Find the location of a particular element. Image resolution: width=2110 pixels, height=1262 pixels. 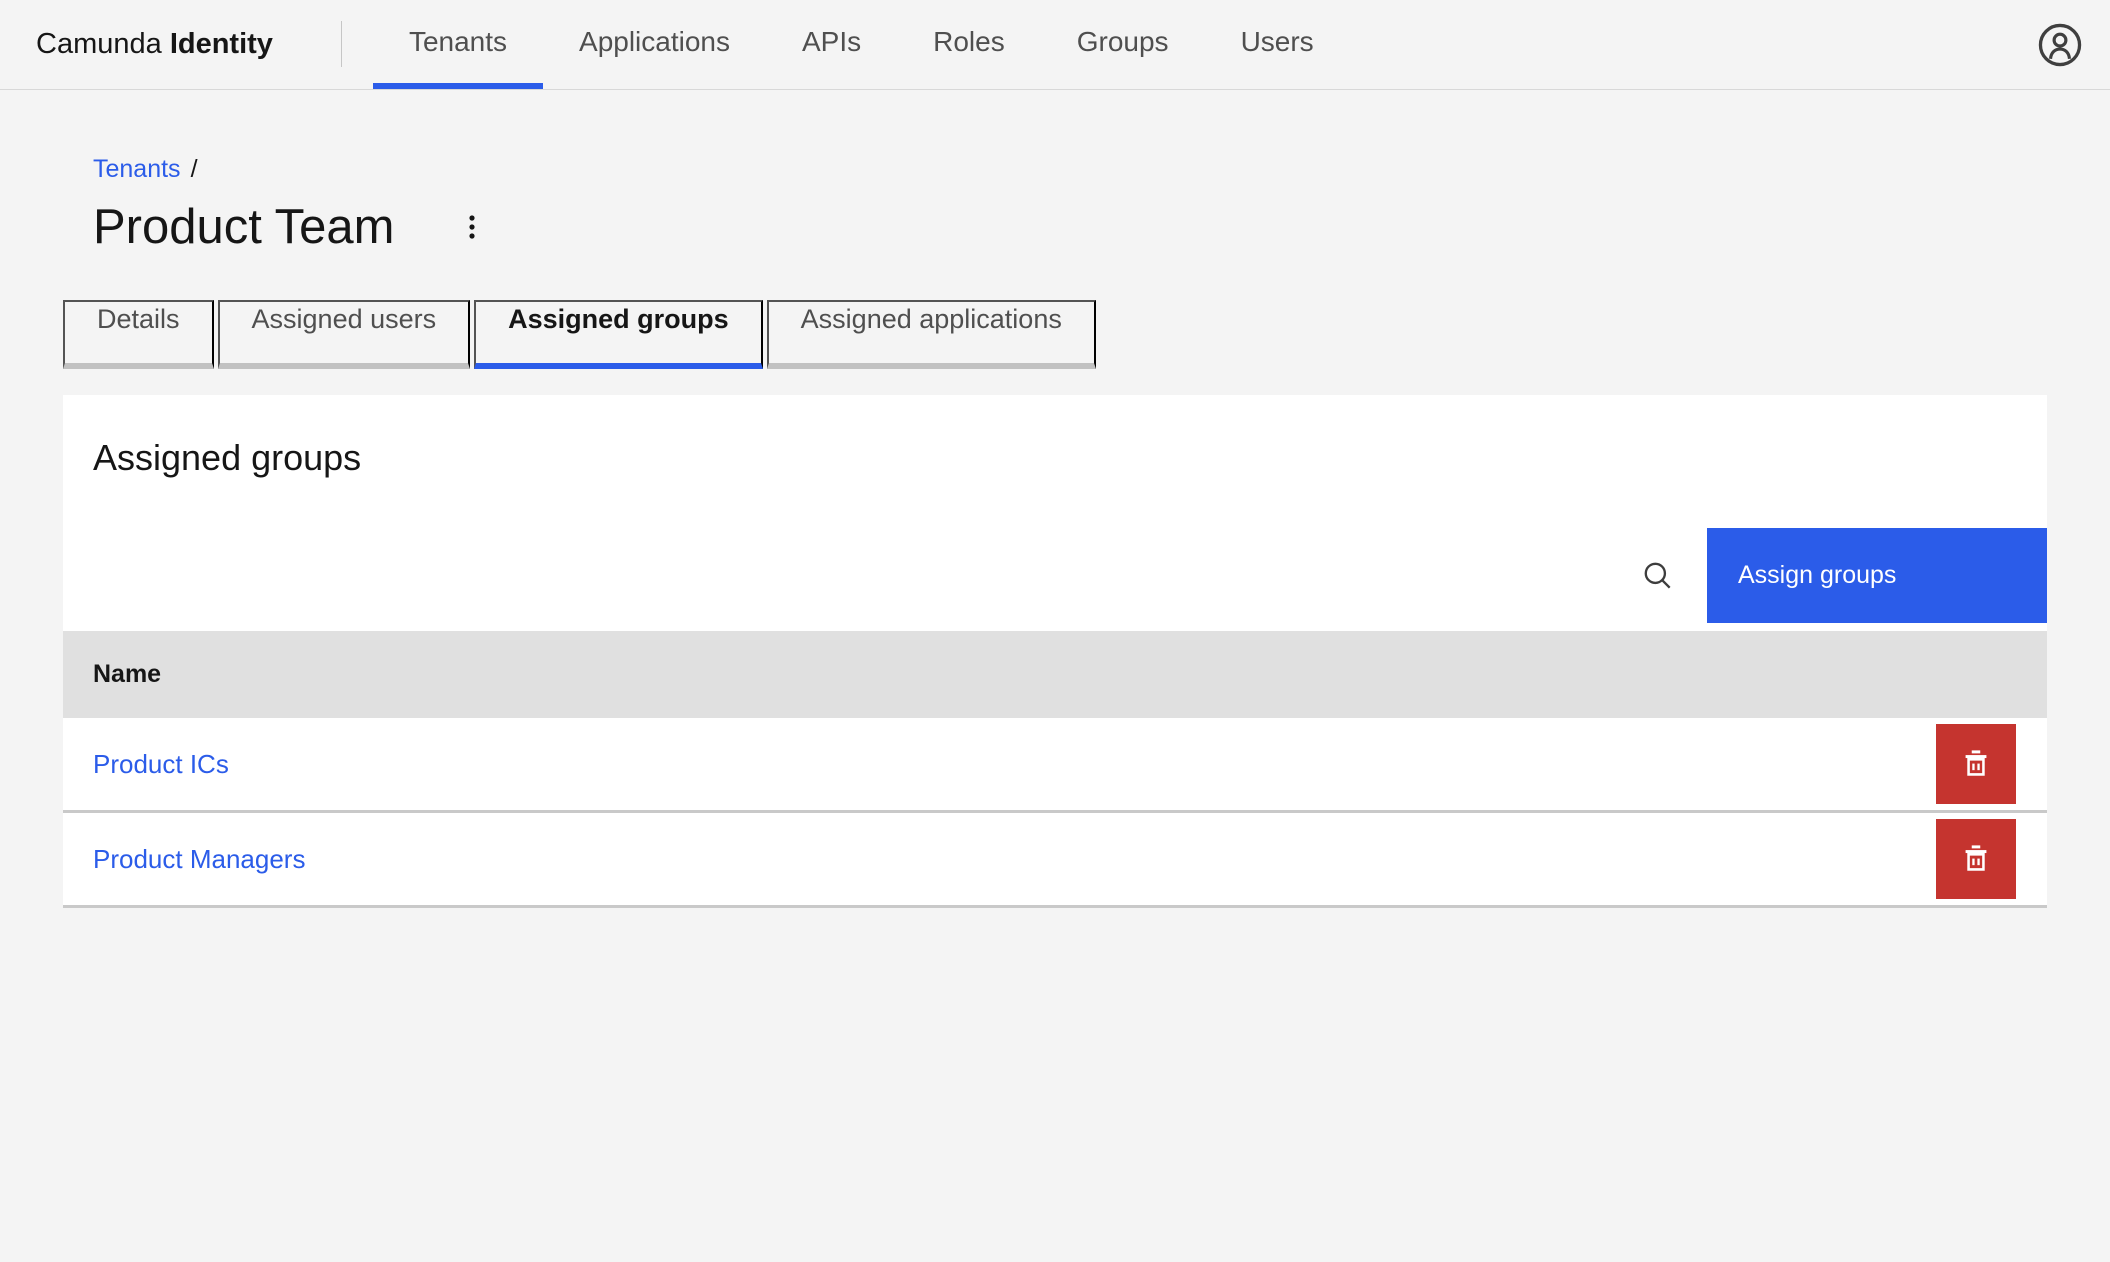

title-row: Product Team is located at coordinates (1070, 227).